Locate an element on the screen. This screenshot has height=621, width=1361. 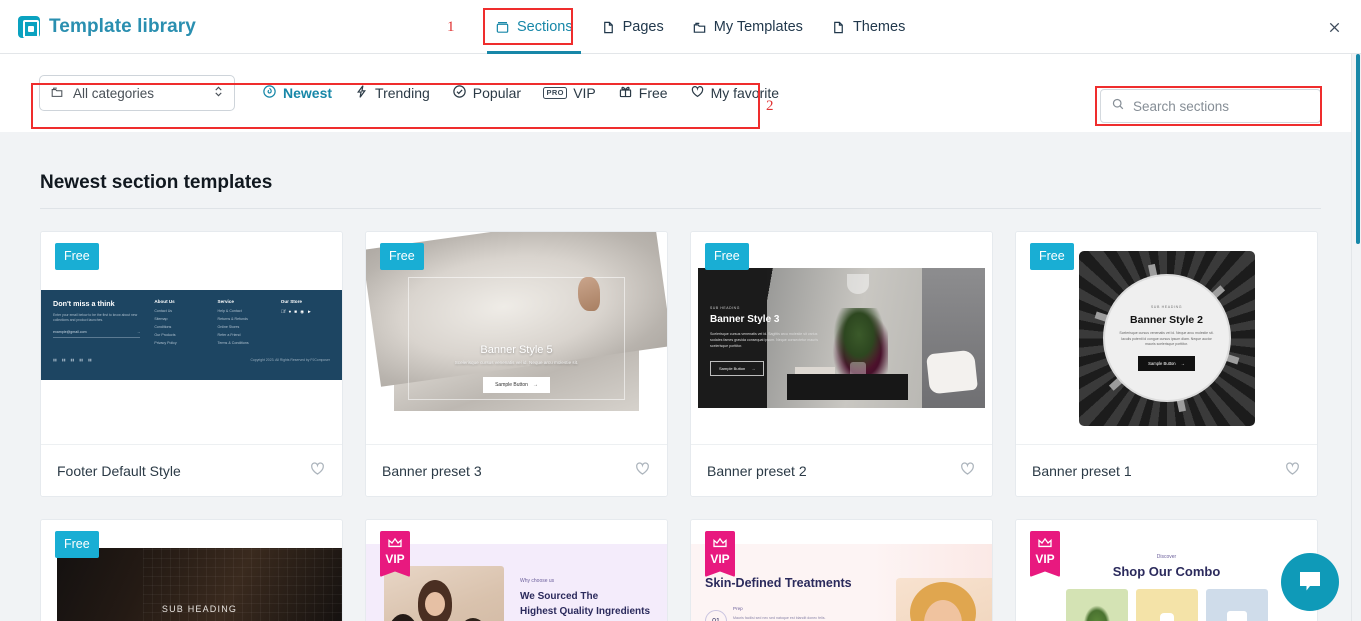
filter-vip: PRO VIP is located at coordinates (569, 93).